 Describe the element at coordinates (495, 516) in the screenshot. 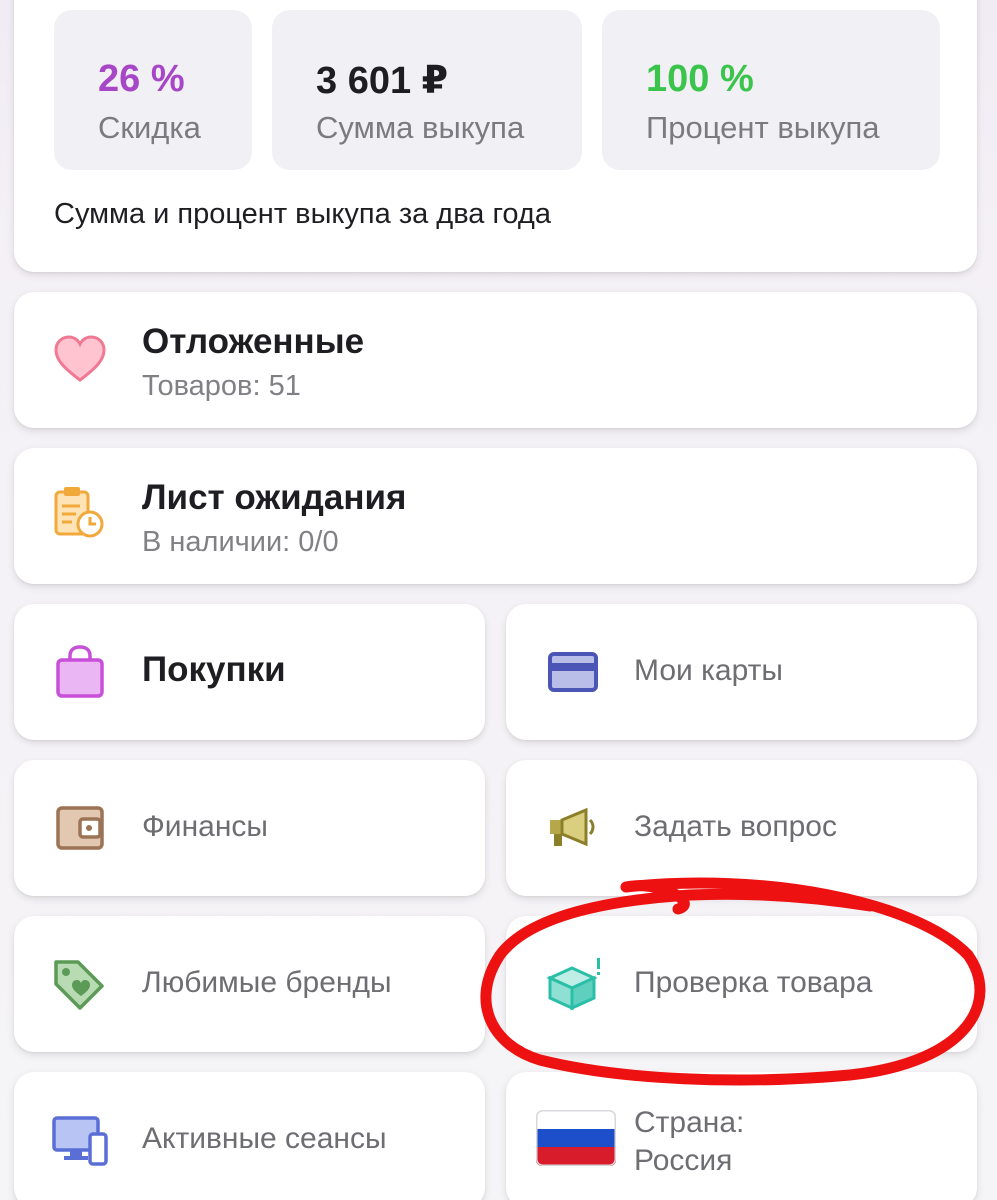

I see `waitlist-row: Лист ожидания В наличии: 0/0` at that location.